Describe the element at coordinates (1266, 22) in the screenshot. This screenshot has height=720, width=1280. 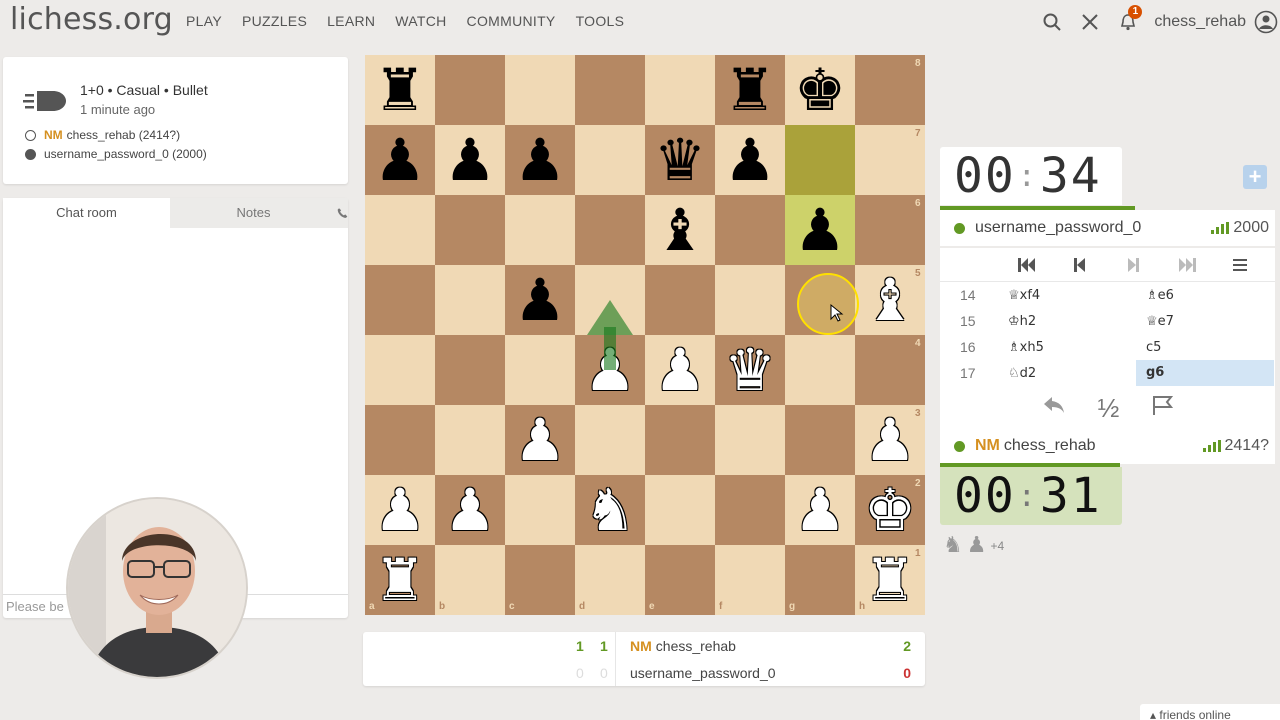
I see `user-avatar-icon` at that location.